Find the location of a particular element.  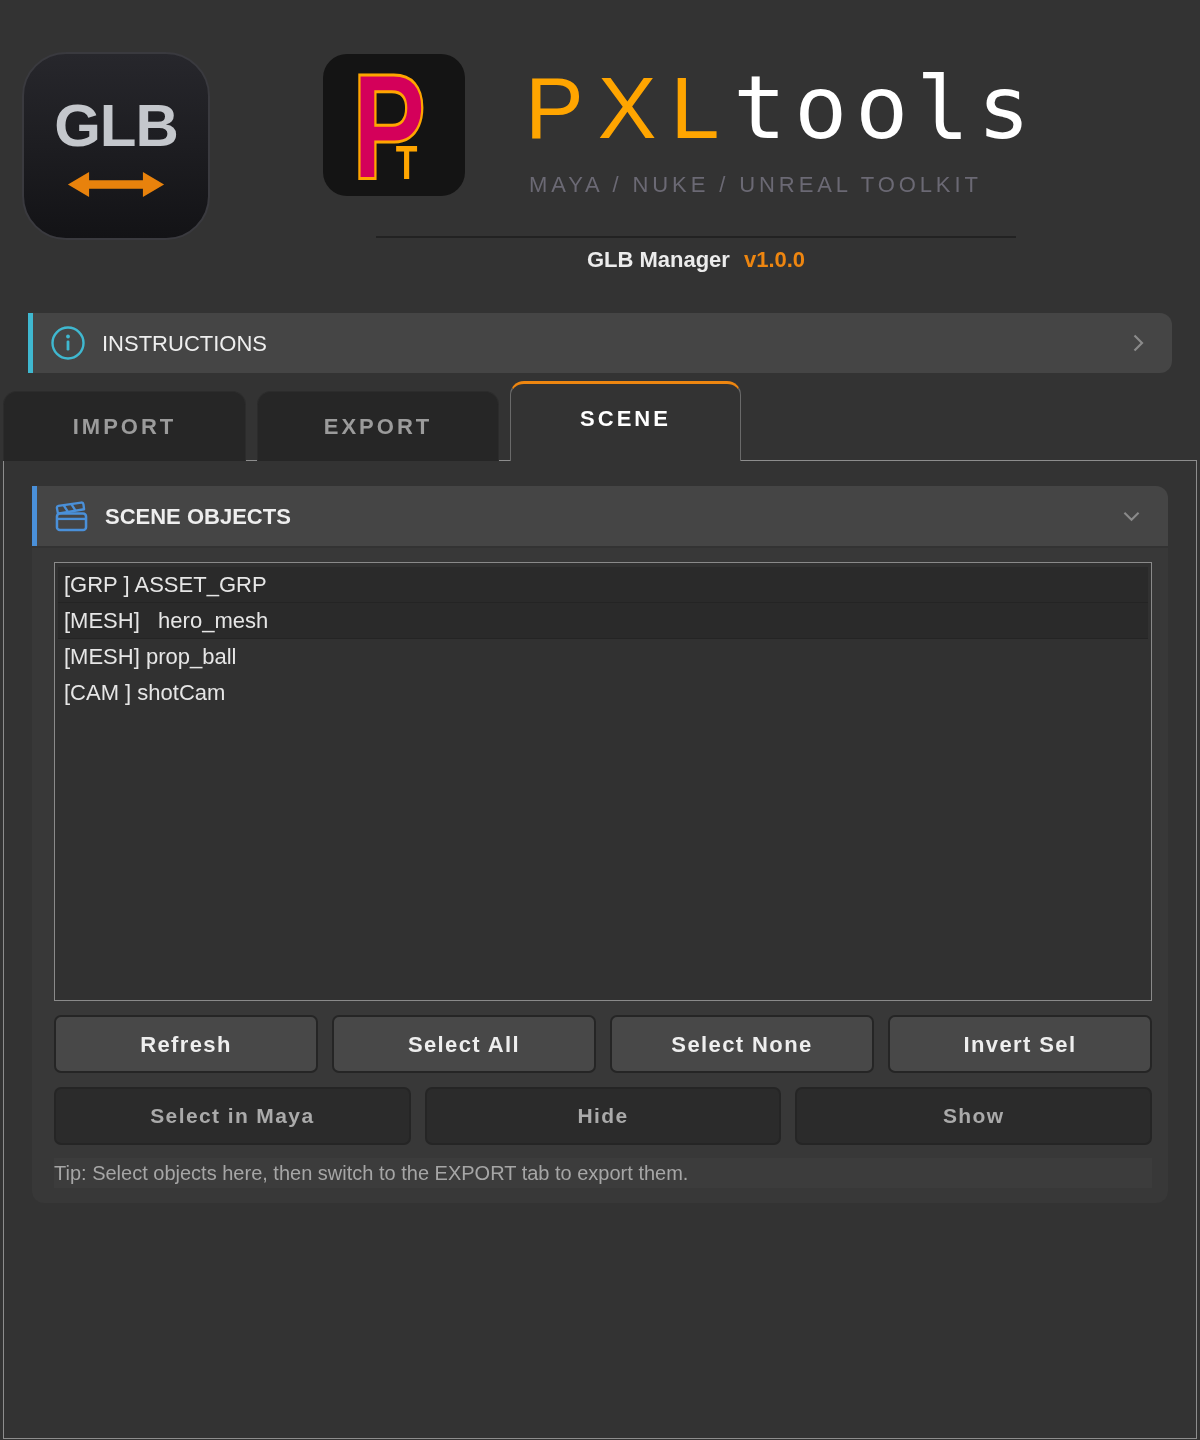

section-header: SCENE OBJECTS is located at coordinates (600, 516).